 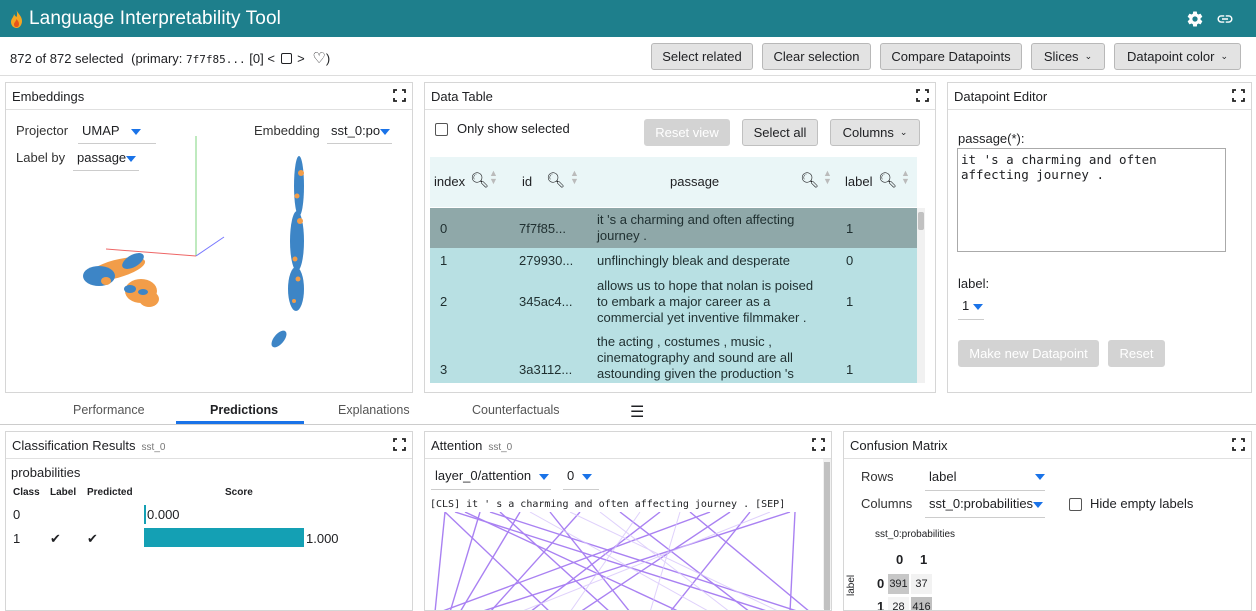 I want to click on cell-label: 1, so click(x=850, y=228).